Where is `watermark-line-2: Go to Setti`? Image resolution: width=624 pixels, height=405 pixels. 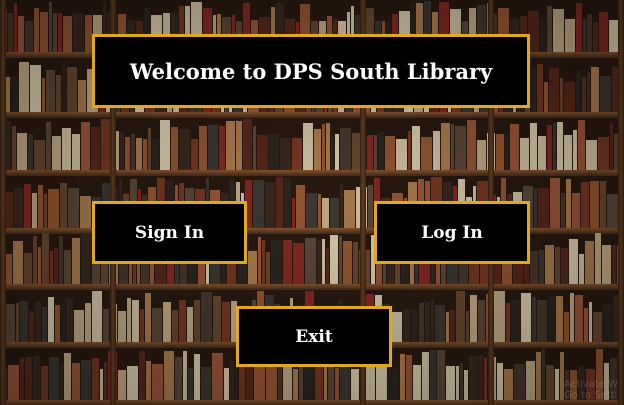 watermark-line-2: Go to Setti is located at coordinates (590, 395).